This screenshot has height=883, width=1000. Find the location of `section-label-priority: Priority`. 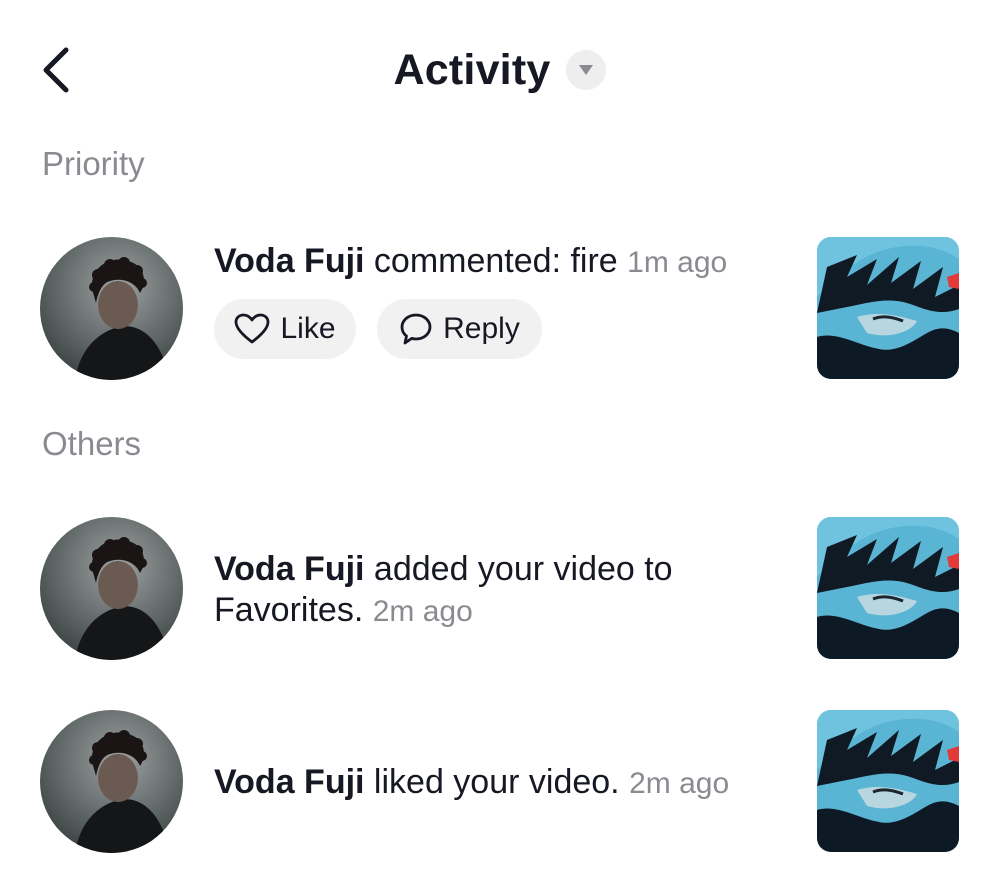

section-label-priority: Priority is located at coordinates (93, 163).